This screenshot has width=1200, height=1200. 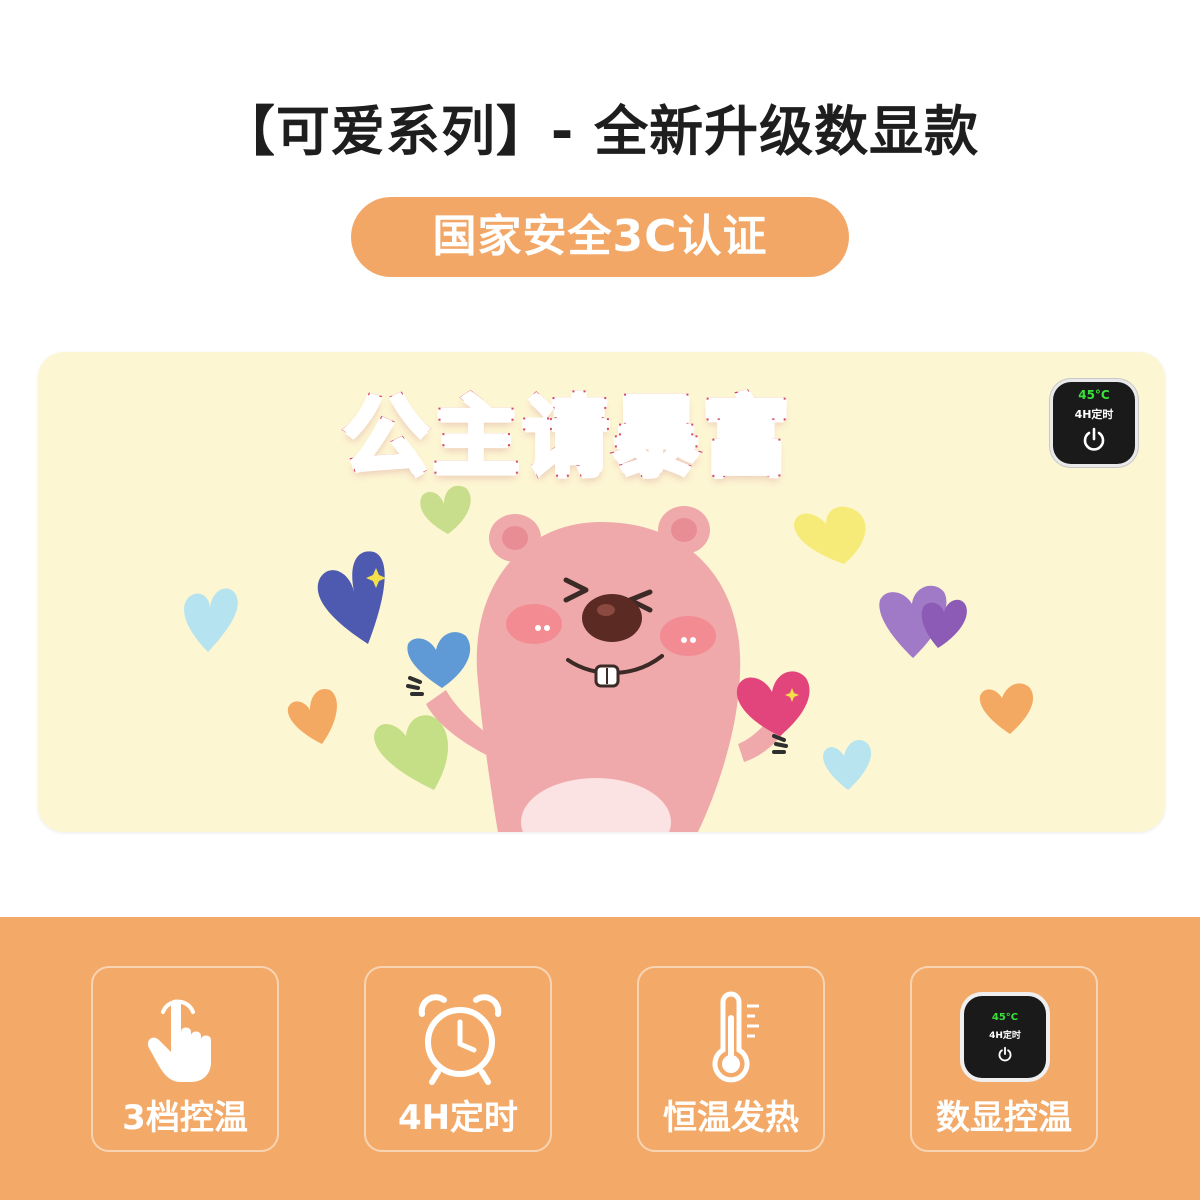 What do you see at coordinates (312, 716) in the screenshot?
I see `heart-orange-left-icon` at bounding box center [312, 716].